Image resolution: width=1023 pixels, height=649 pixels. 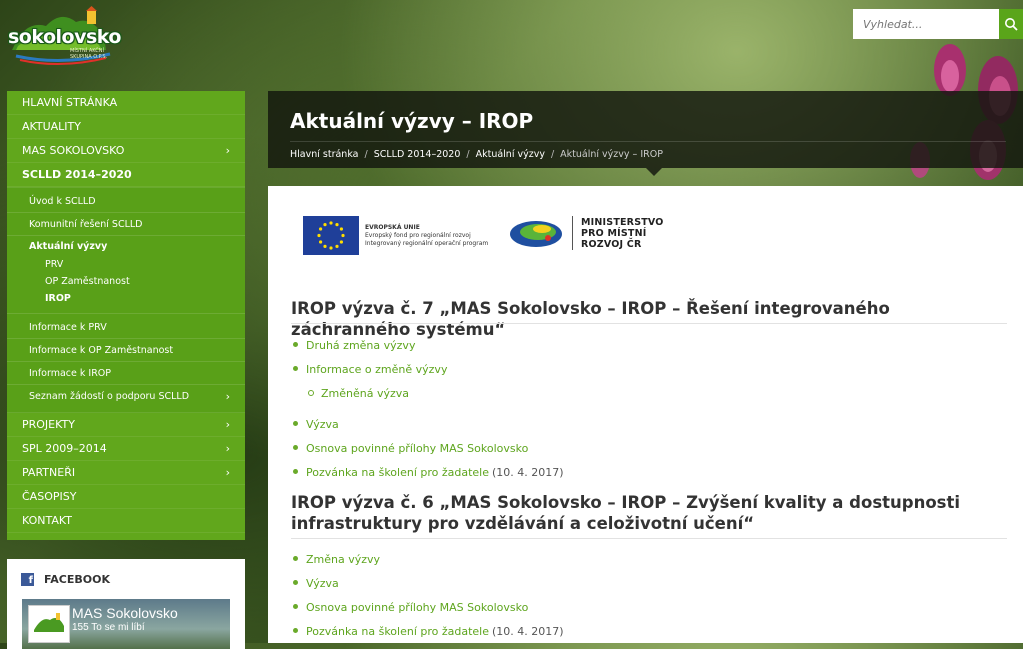 I want to click on mmr-text: MINISTERSTVO PRO MÍSTNÍ ROZVOJ ČR, so click(x=622, y=233).